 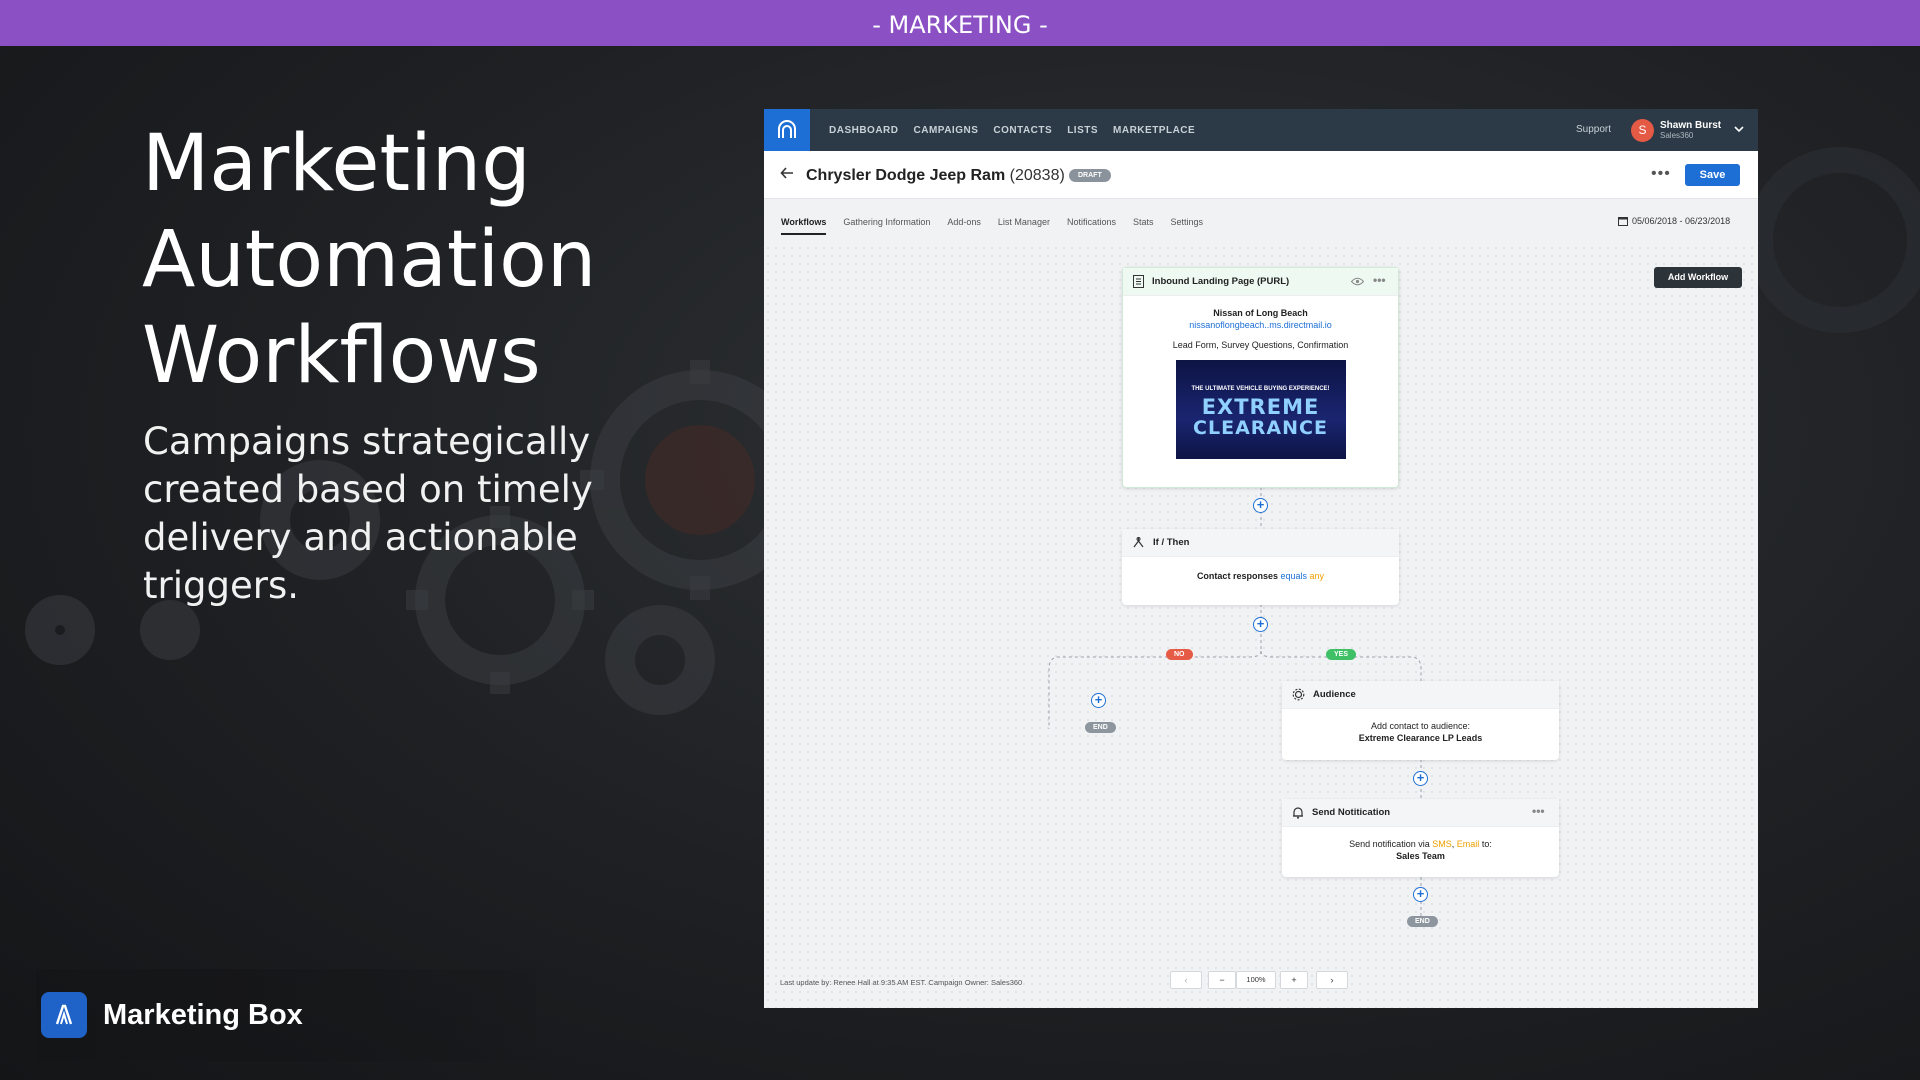 What do you see at coordinates (1179, 654) in the screenshot?
I see `branch-no-label: NO` at bounding box center [1179, 654].